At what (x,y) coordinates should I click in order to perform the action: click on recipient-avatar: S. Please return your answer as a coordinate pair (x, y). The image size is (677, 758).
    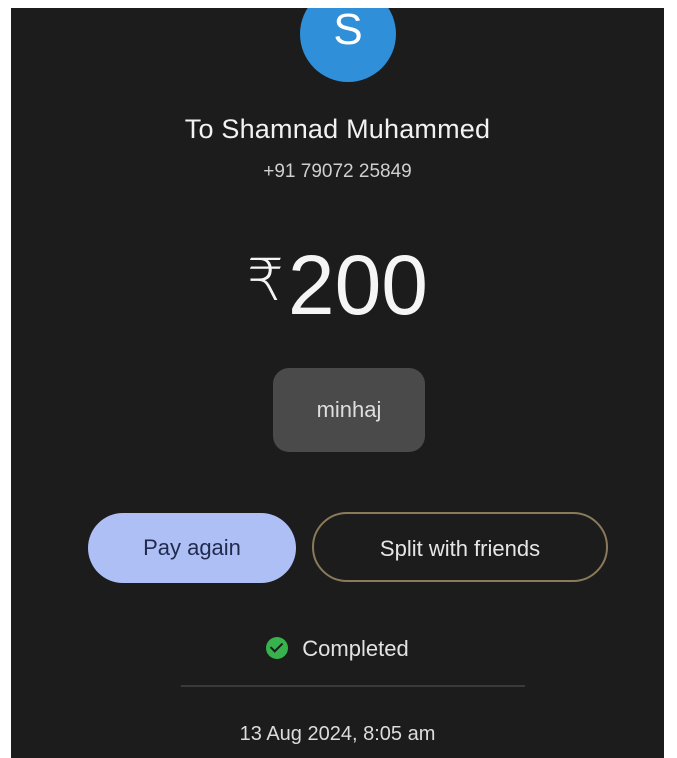
    Looking at the image, I should click on (348, 45).